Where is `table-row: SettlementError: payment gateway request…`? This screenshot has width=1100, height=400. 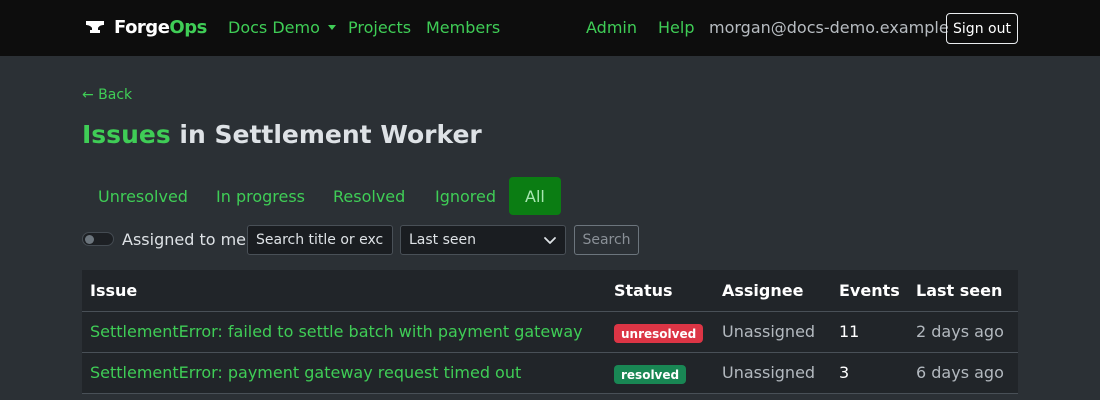 table-row: SettlementError: payment gateway request… is located at coordinates (550, 373).